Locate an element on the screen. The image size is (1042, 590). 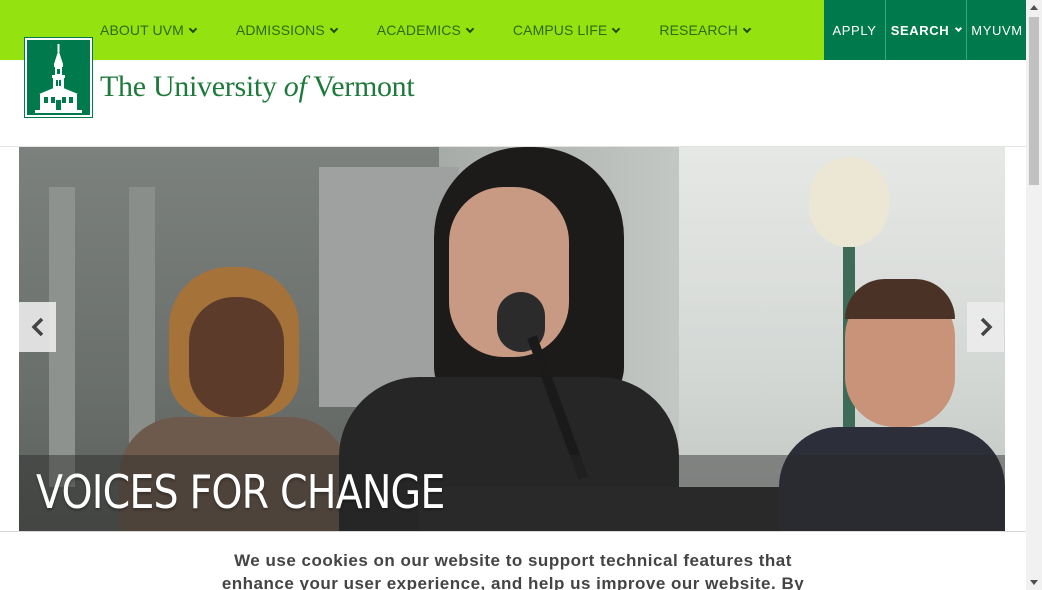
uvm-logo is located at coordinates (58, 77).